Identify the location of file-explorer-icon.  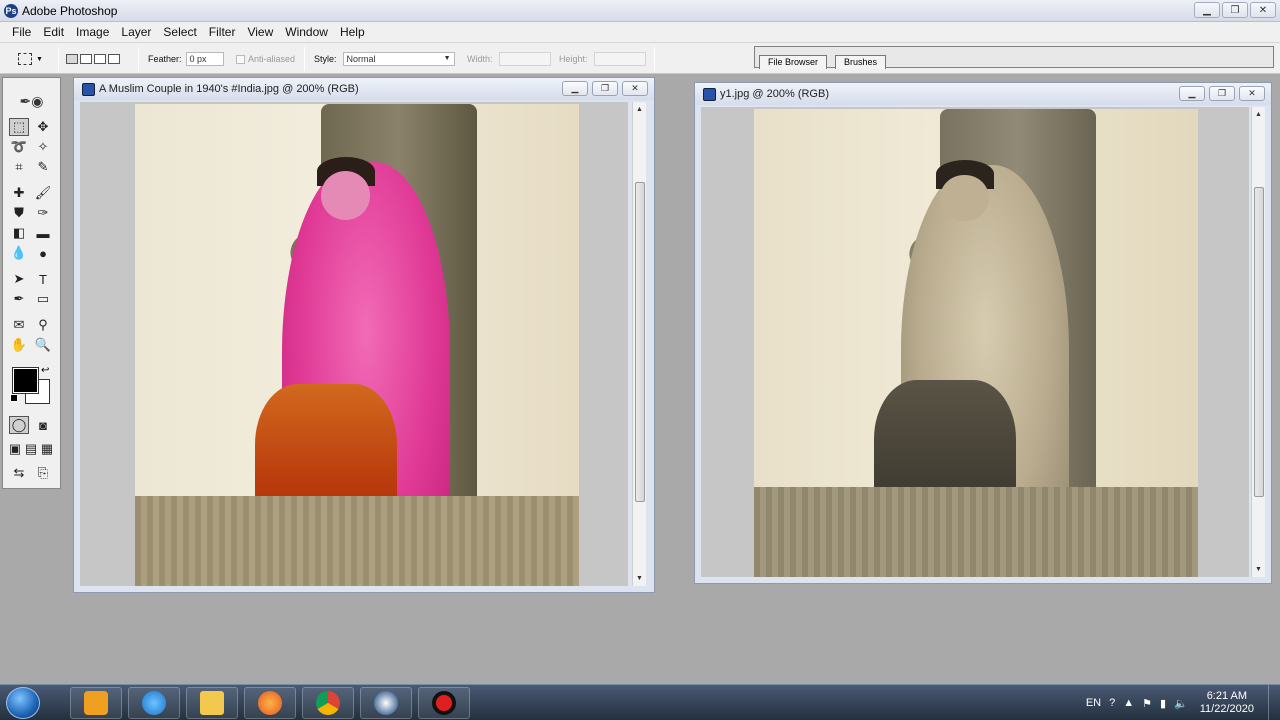
(212, 703).